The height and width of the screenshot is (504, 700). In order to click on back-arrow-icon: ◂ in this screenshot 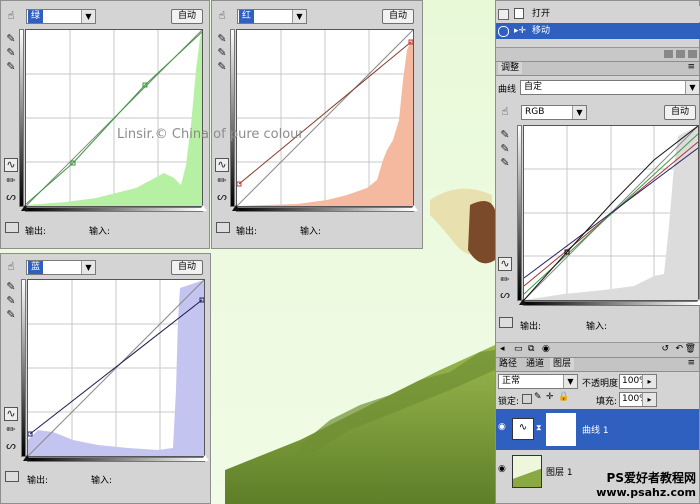, I will do `click(502, 349)`.